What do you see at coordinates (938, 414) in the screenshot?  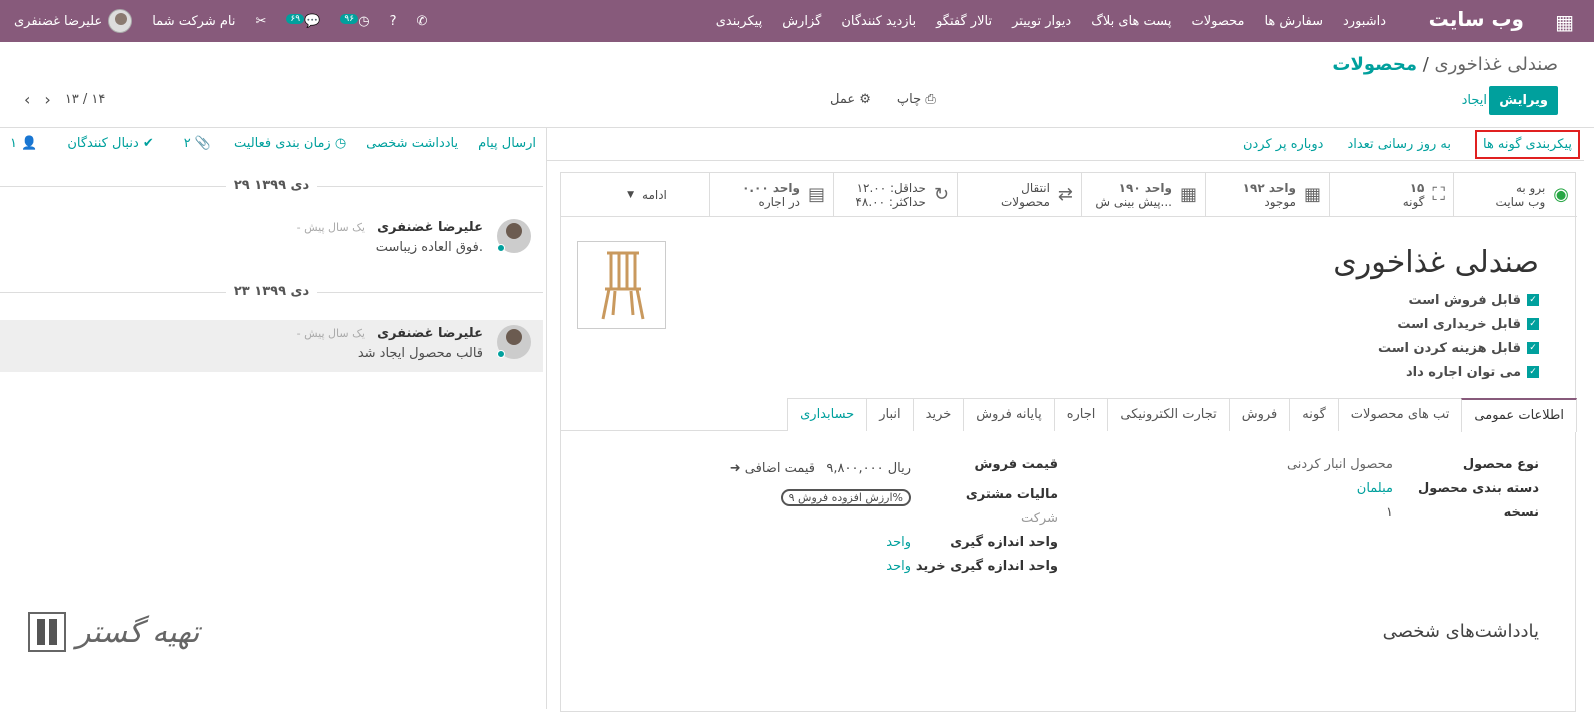 I see `tab-purchase: خرید` at bounding box center [938, 414].